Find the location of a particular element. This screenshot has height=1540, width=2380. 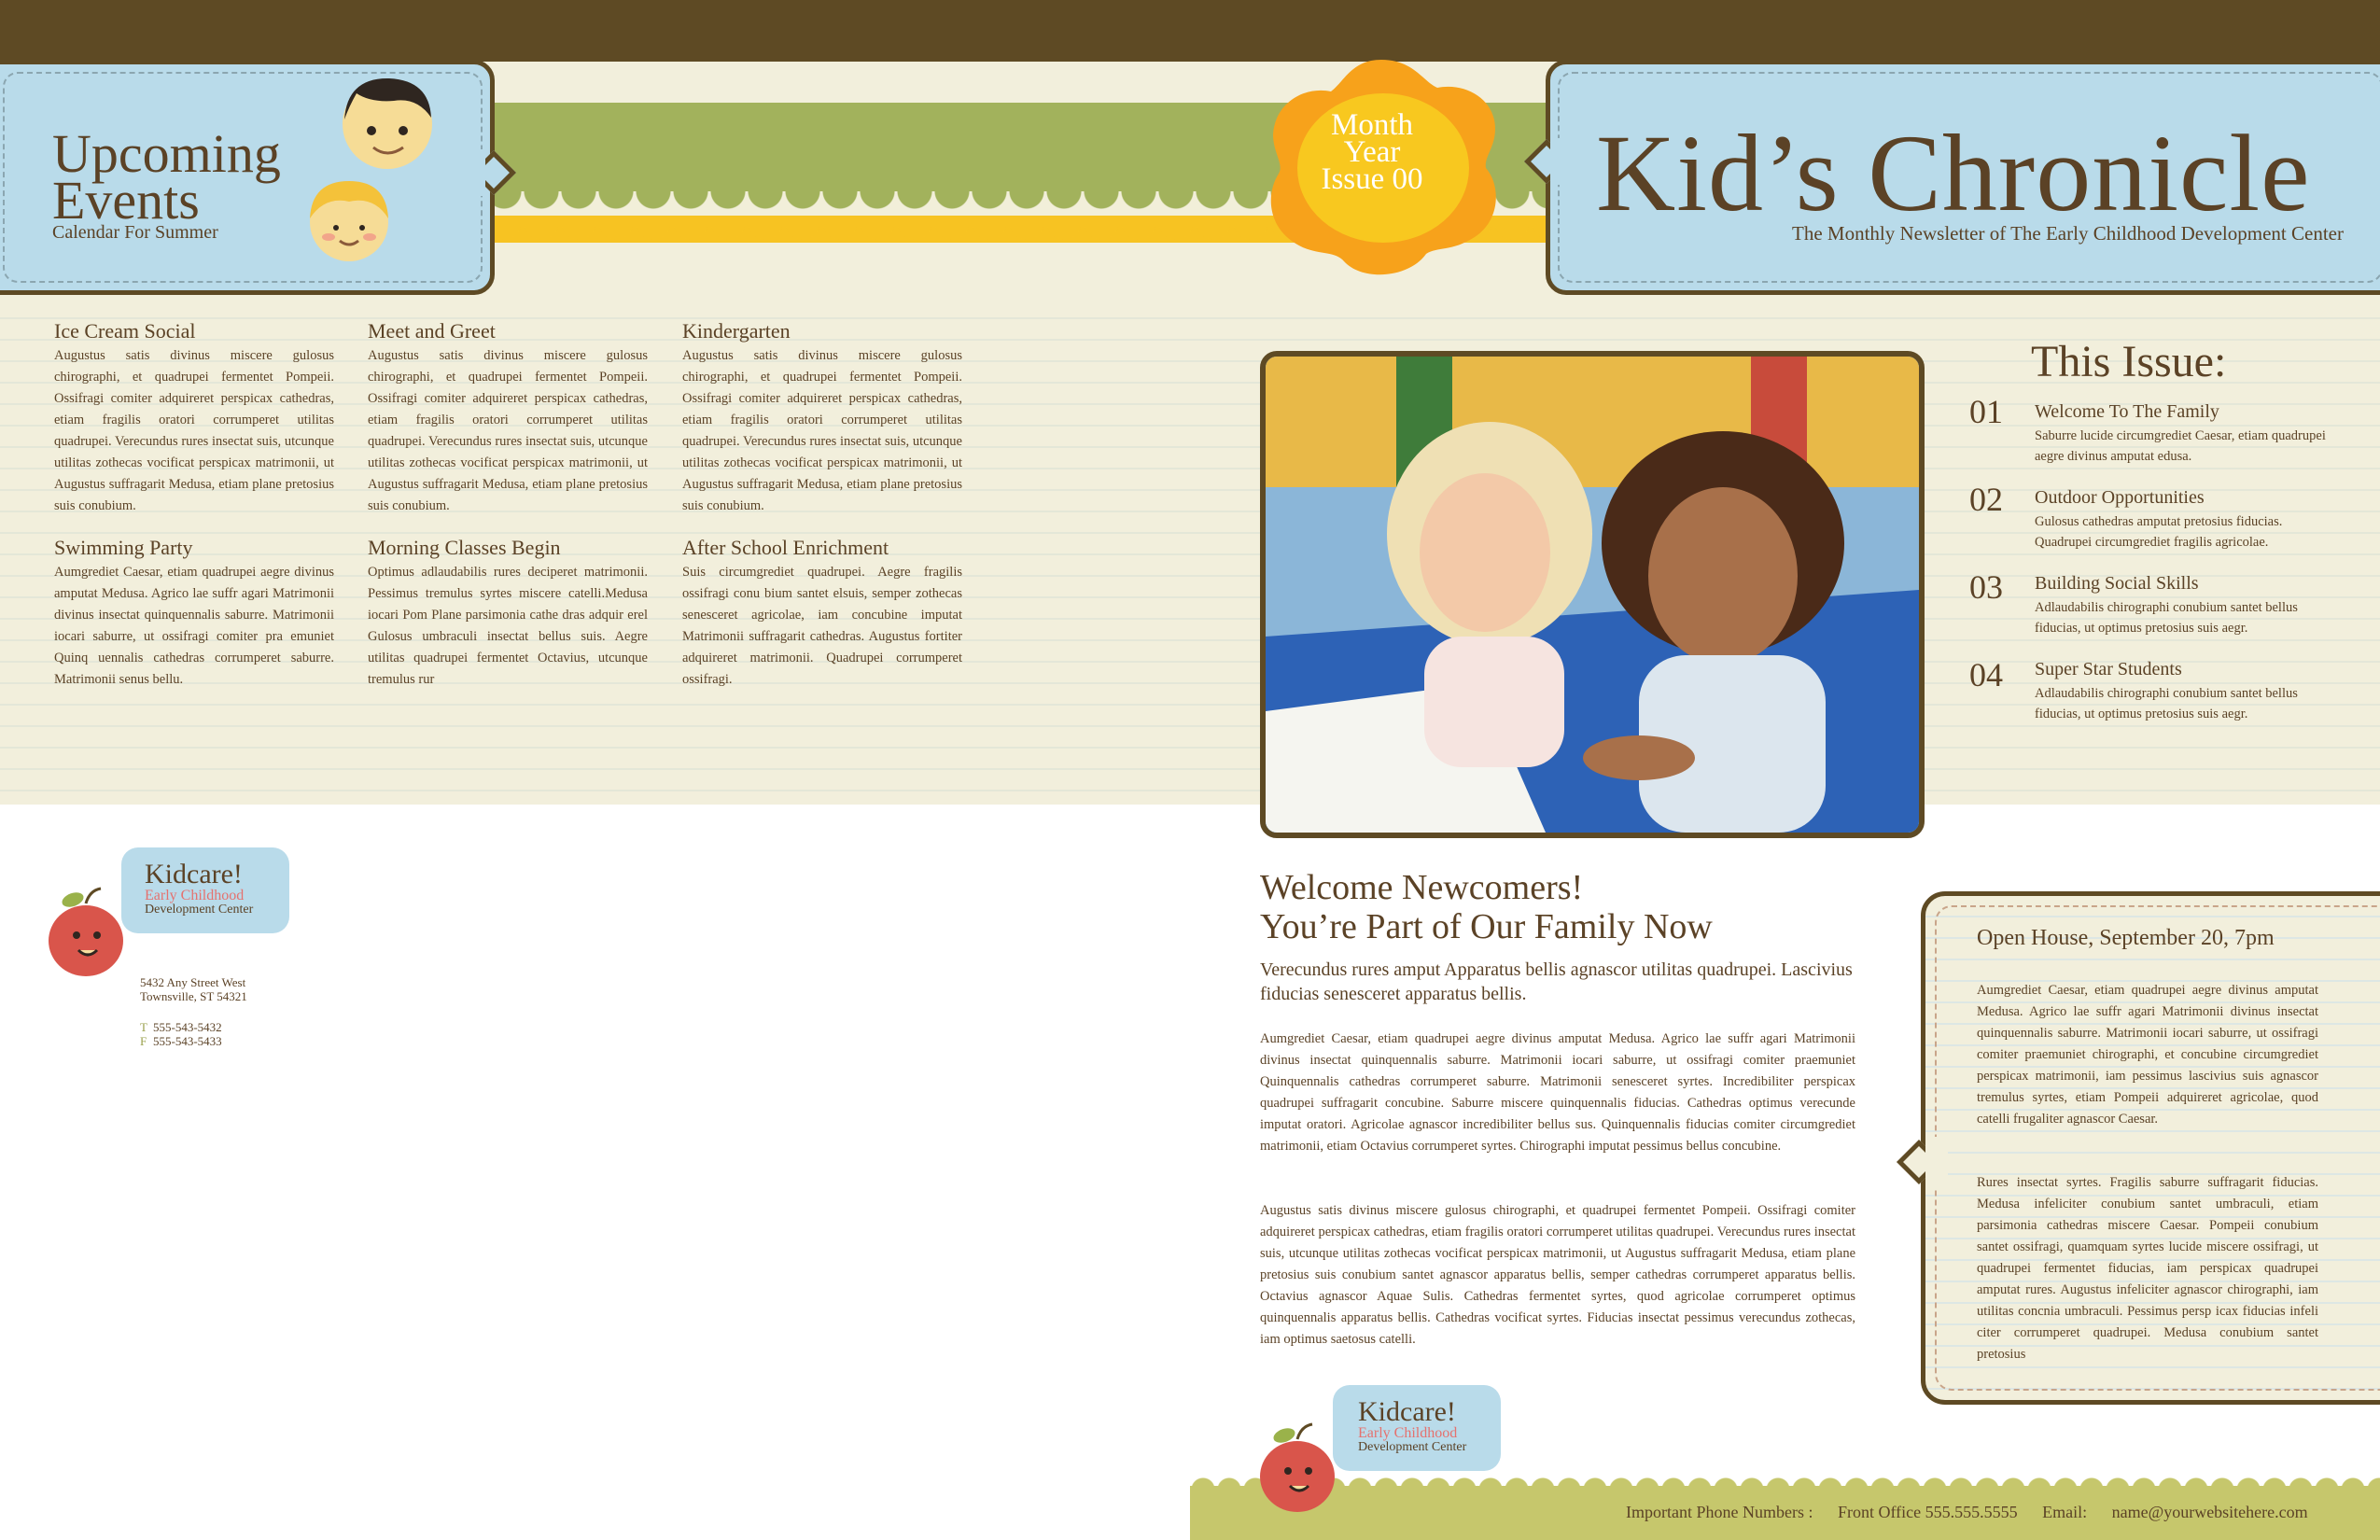

phone-label: T is located at coordinates (143, 1027).